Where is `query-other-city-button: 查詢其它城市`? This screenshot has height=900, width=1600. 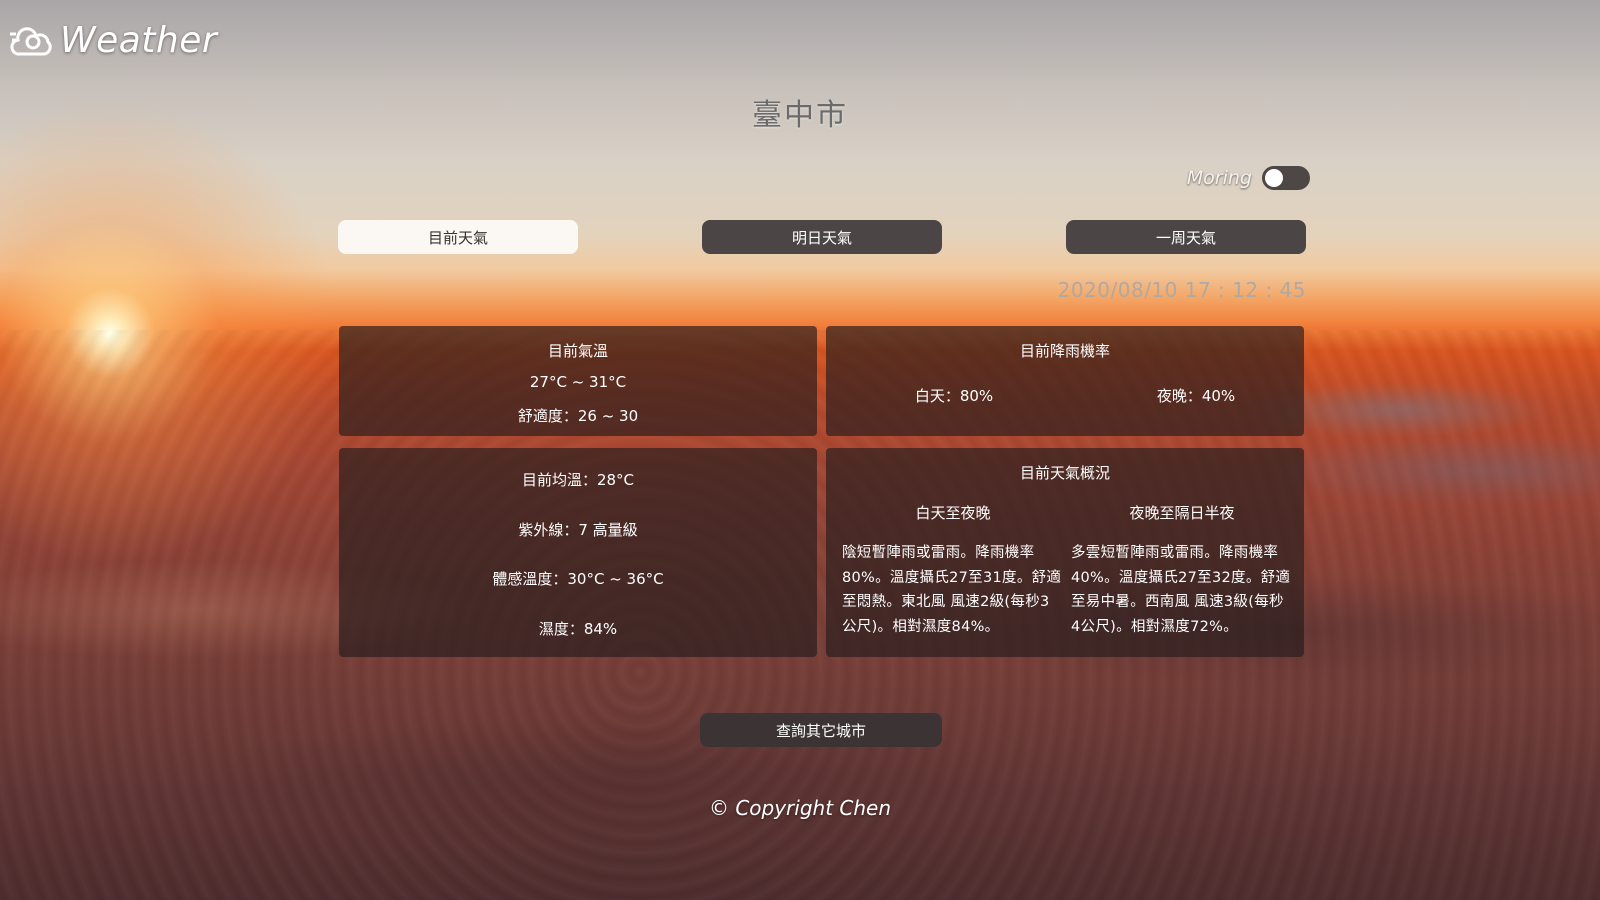 query-other-city-button: 查詢其它城市 is located at coordinates (821, 730).